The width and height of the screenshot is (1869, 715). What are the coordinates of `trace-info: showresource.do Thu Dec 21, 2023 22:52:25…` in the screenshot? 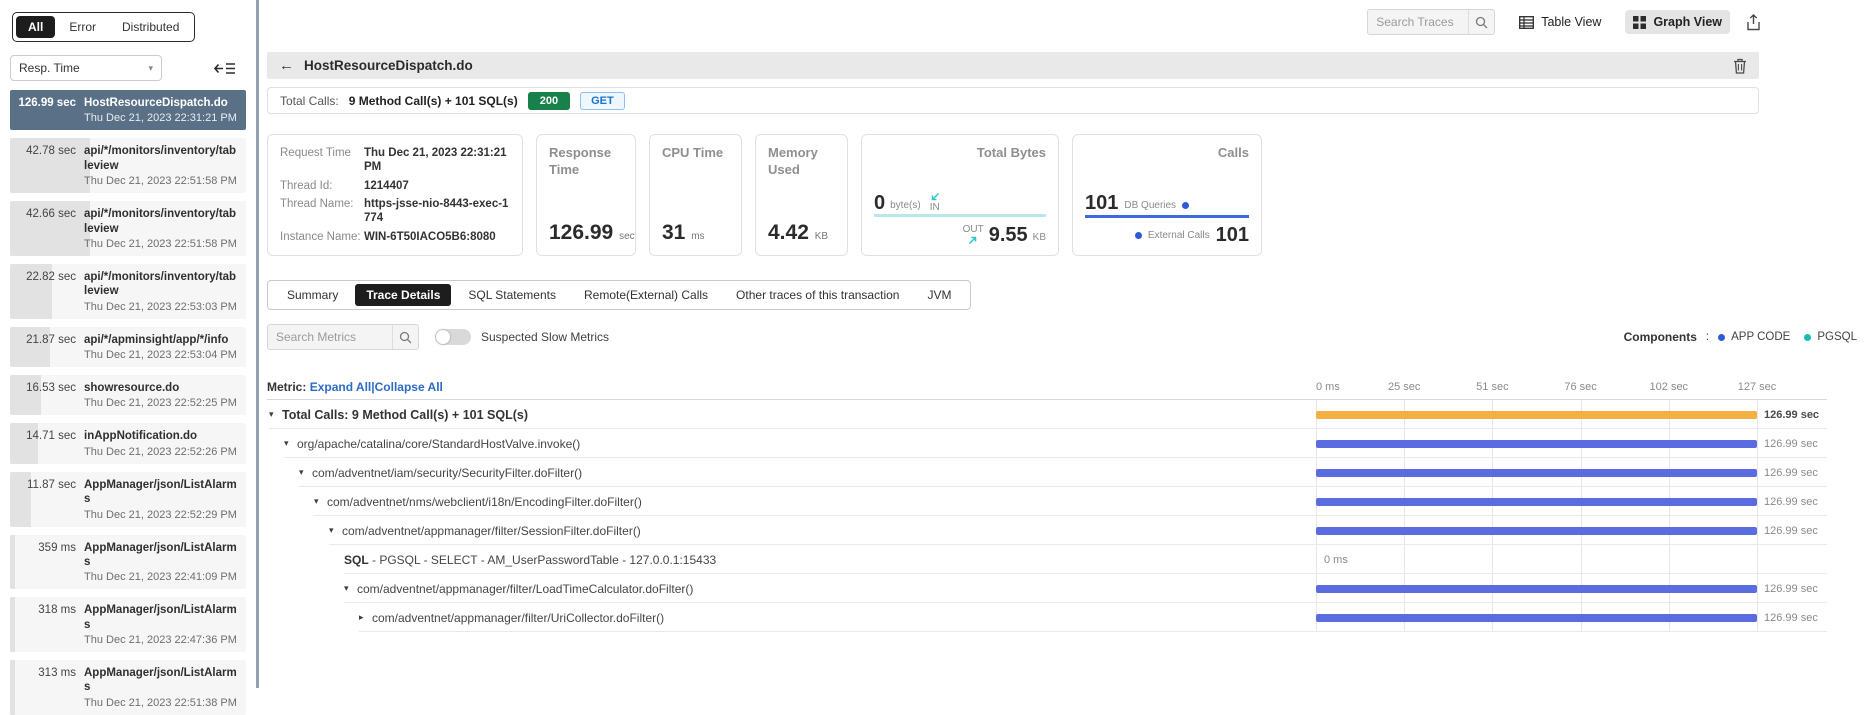 It's located at (161, 395).